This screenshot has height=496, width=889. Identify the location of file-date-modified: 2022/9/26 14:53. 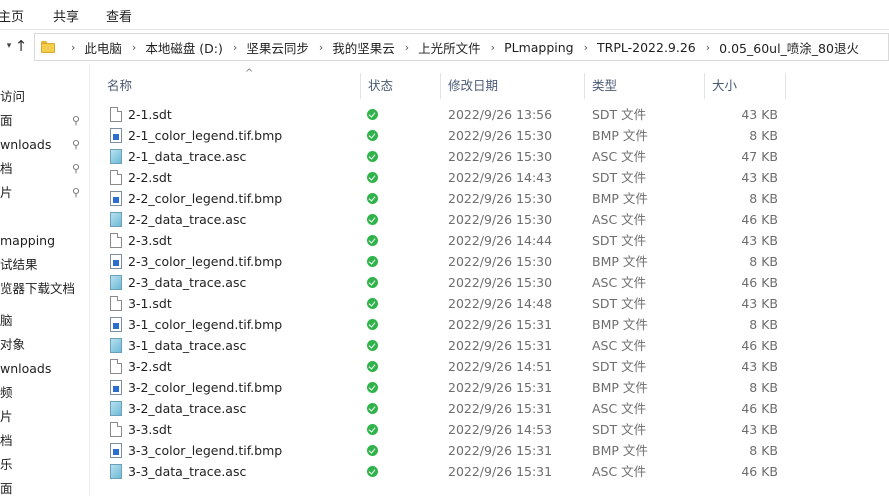
(500, 429).